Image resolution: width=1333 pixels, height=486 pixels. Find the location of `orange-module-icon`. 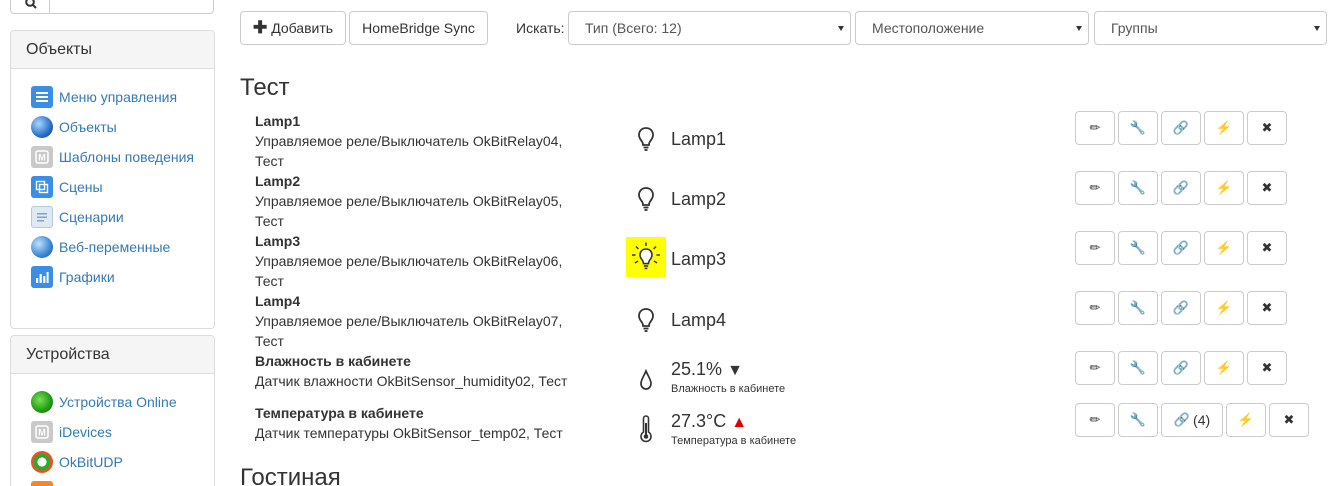

orange-module-icon is located at coordinates (42, 483).